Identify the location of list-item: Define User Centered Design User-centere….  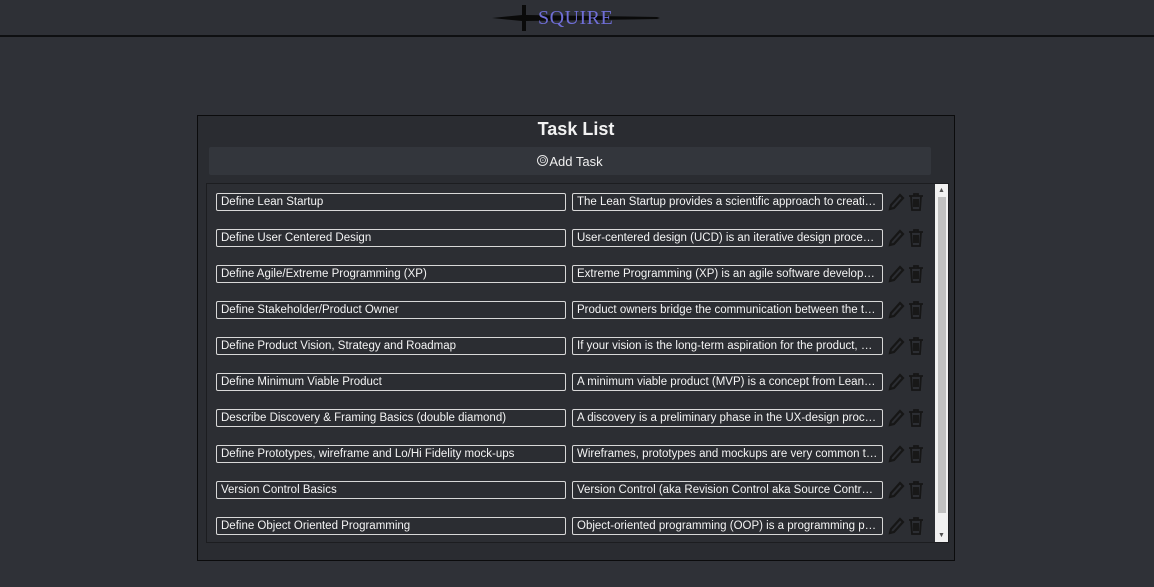
(571, 244).